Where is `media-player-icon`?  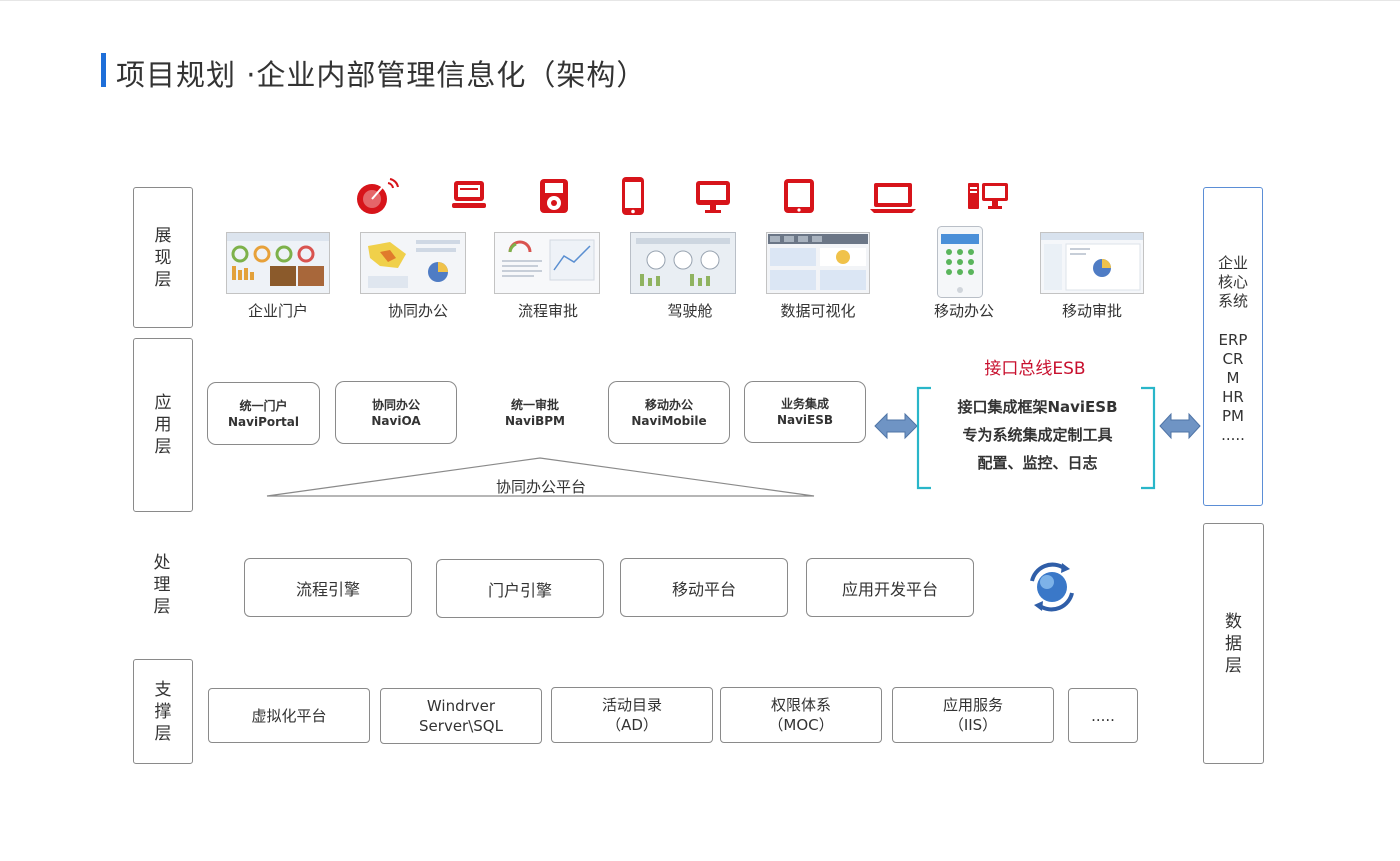
media-player-icon is located at coordinates (554, 196).